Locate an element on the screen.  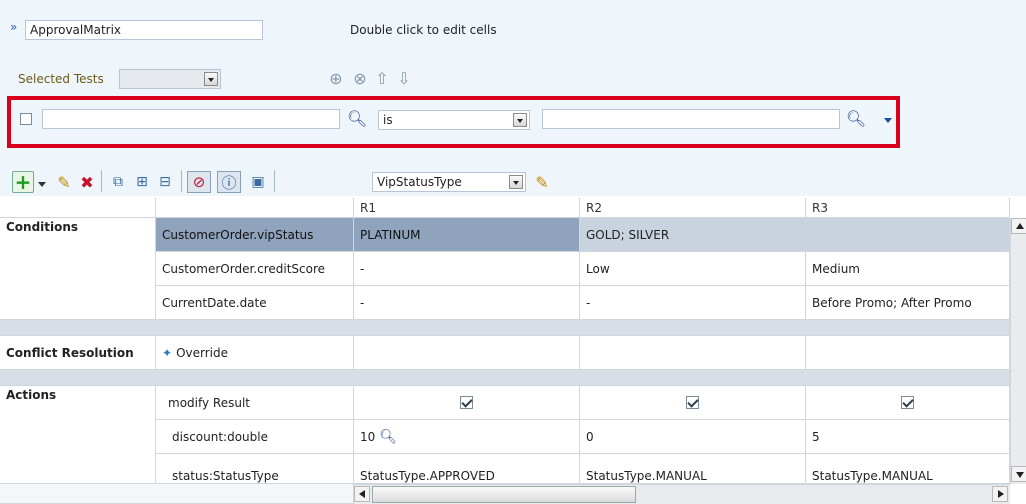
merge-table-icon: ⊞ is located at coordinates (142, 182).